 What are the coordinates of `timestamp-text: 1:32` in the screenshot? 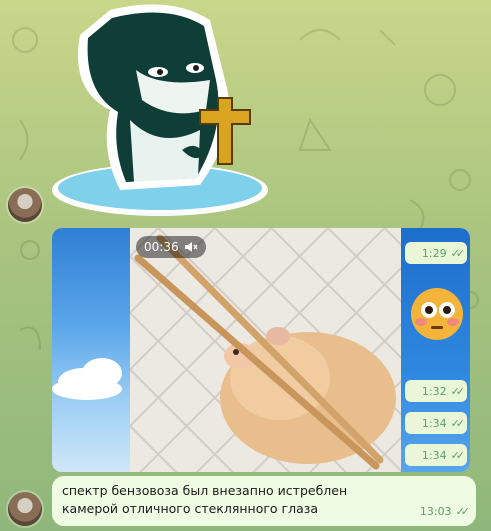 It's located at (434, 391).